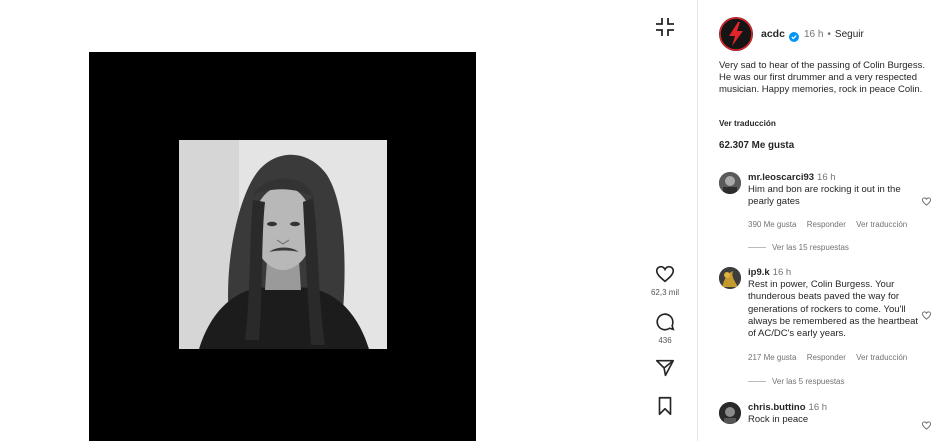  Describe the element at coordinates (813, 34) in the screenshot. I see `post-time: 16 h` at that location.